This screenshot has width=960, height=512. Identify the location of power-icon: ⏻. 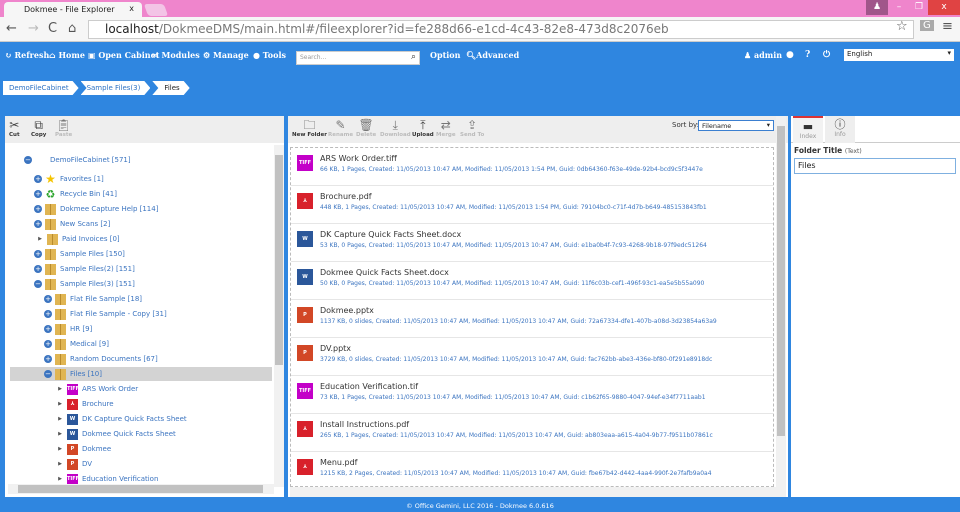
(826, 55).